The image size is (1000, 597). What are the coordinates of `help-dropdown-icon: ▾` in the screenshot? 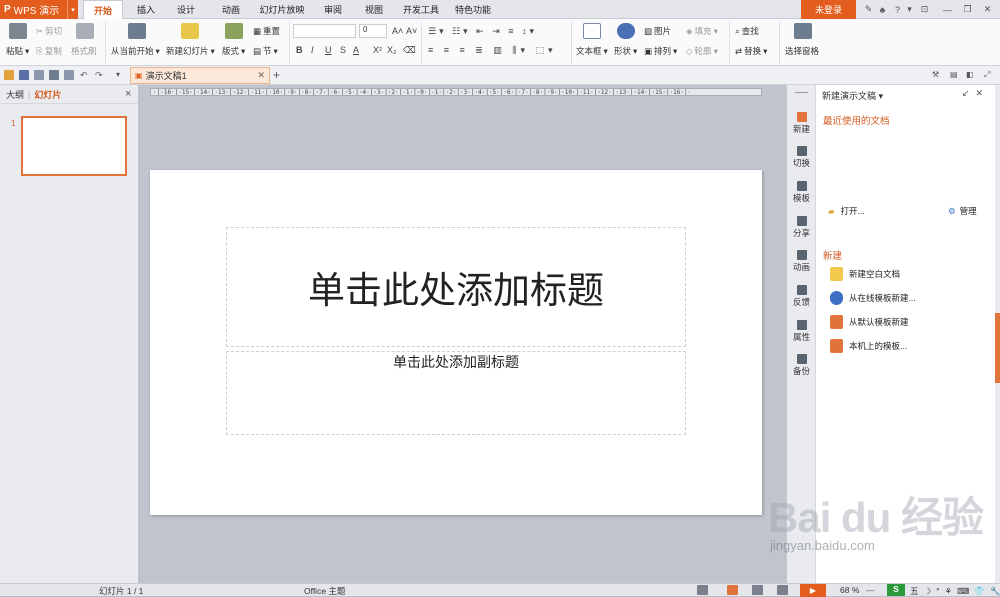 It's located at (909, 9).